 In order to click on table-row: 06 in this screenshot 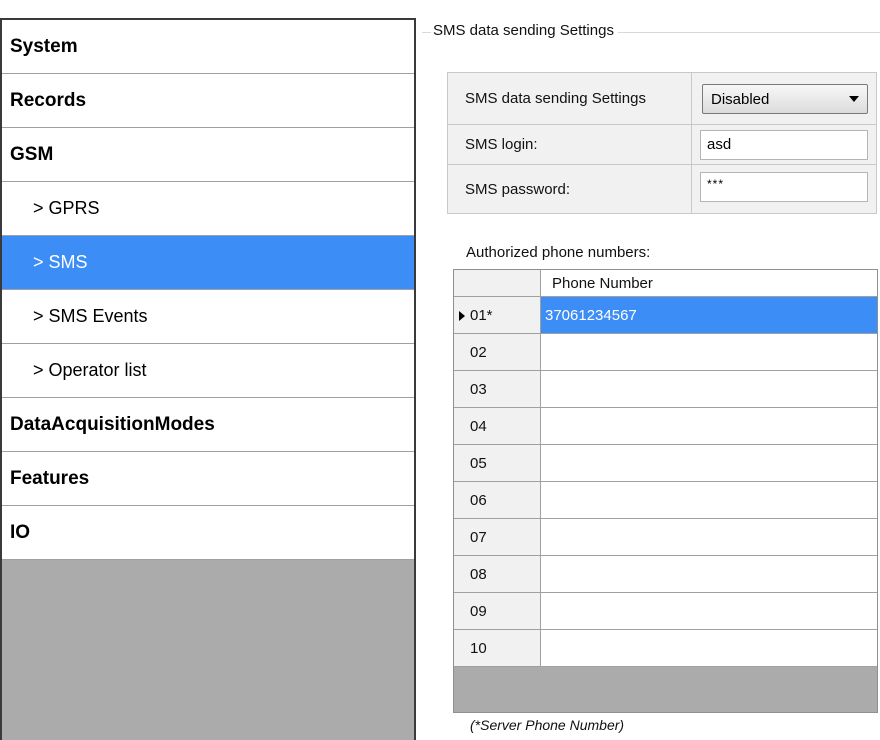, I will do `click(665, 500)`.